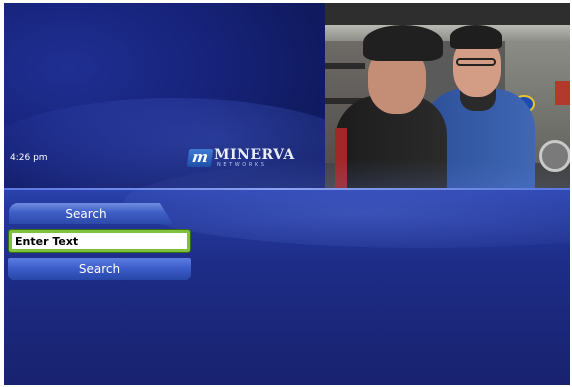 The height and width of the screenshot is (387, 572). Describe the element at coordinates (91, 213) in the screenshot. I see `search-tab: Search` at that location.